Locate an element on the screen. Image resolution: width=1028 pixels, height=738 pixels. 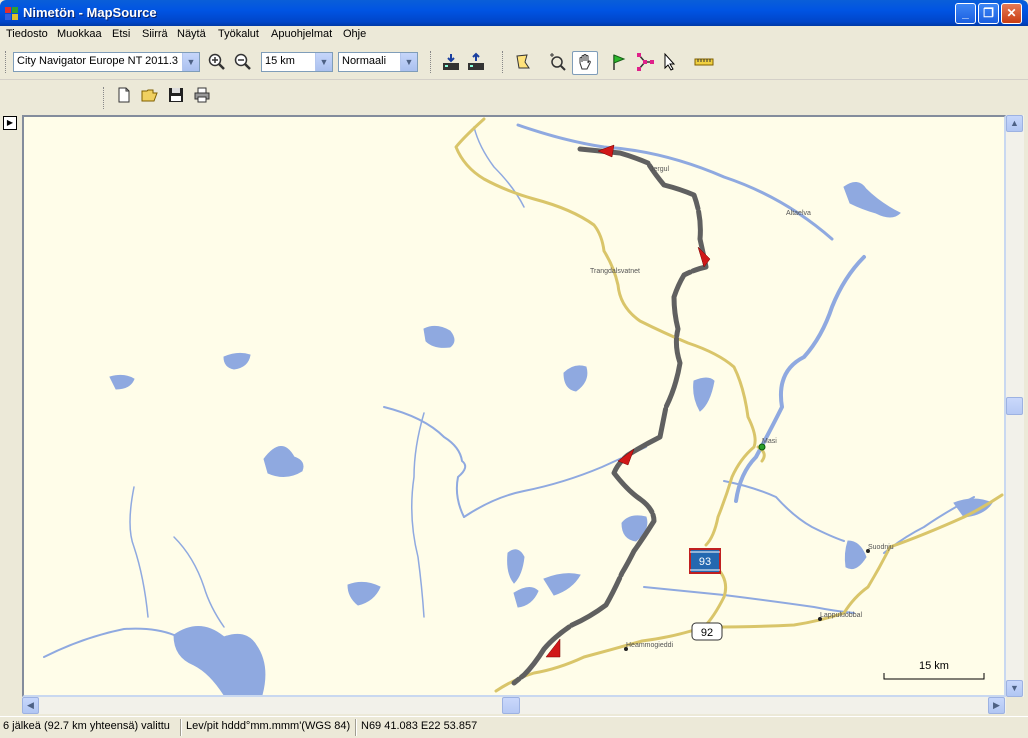
menu-etsi: Etsi is located at coordinates (121, 34).